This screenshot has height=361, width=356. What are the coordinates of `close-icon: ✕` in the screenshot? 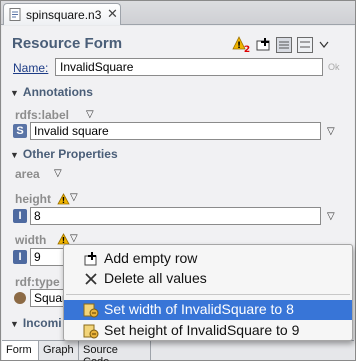 It's located at (112, 14).